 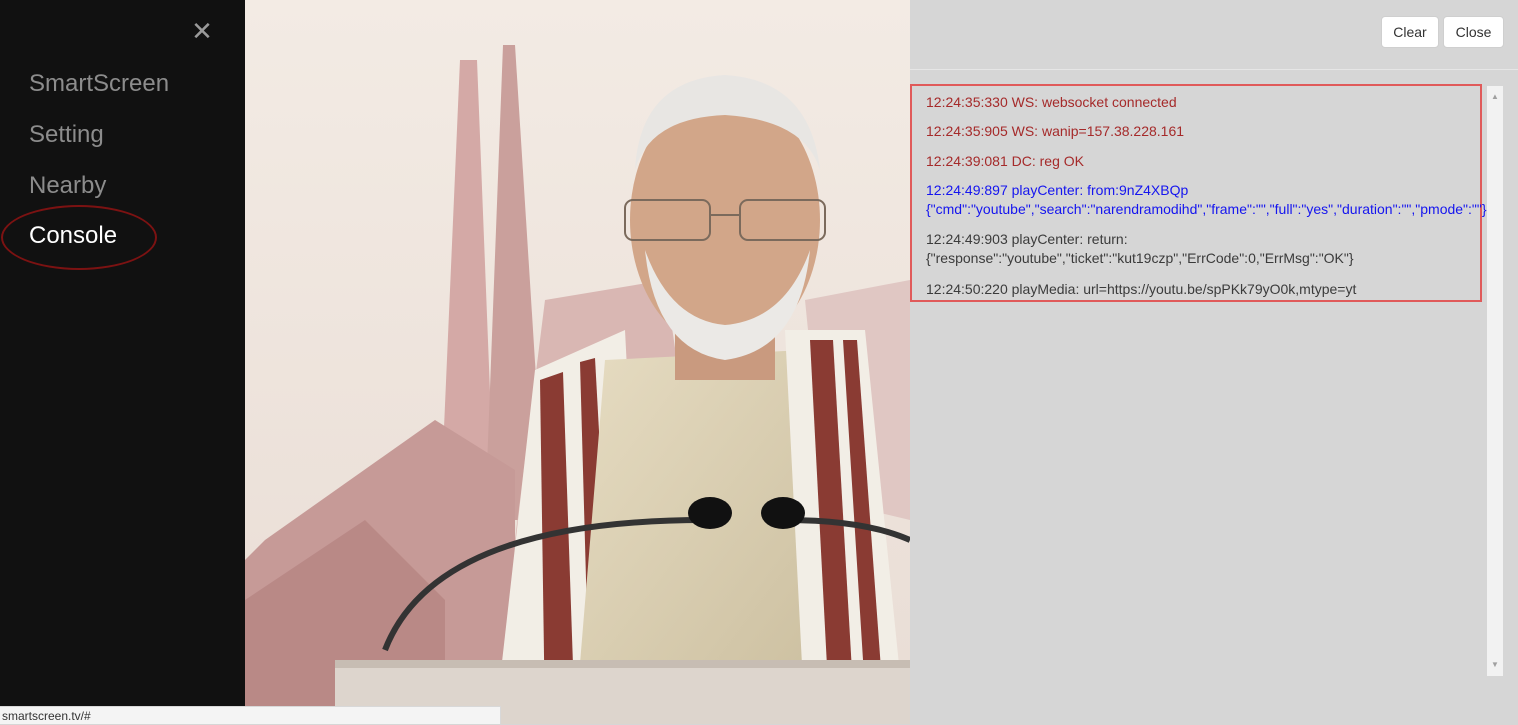 What do you see at coordinates (1410, 32) in the screenshot?
I see `clear-button: Clear` at bounding box center [1410, 32].